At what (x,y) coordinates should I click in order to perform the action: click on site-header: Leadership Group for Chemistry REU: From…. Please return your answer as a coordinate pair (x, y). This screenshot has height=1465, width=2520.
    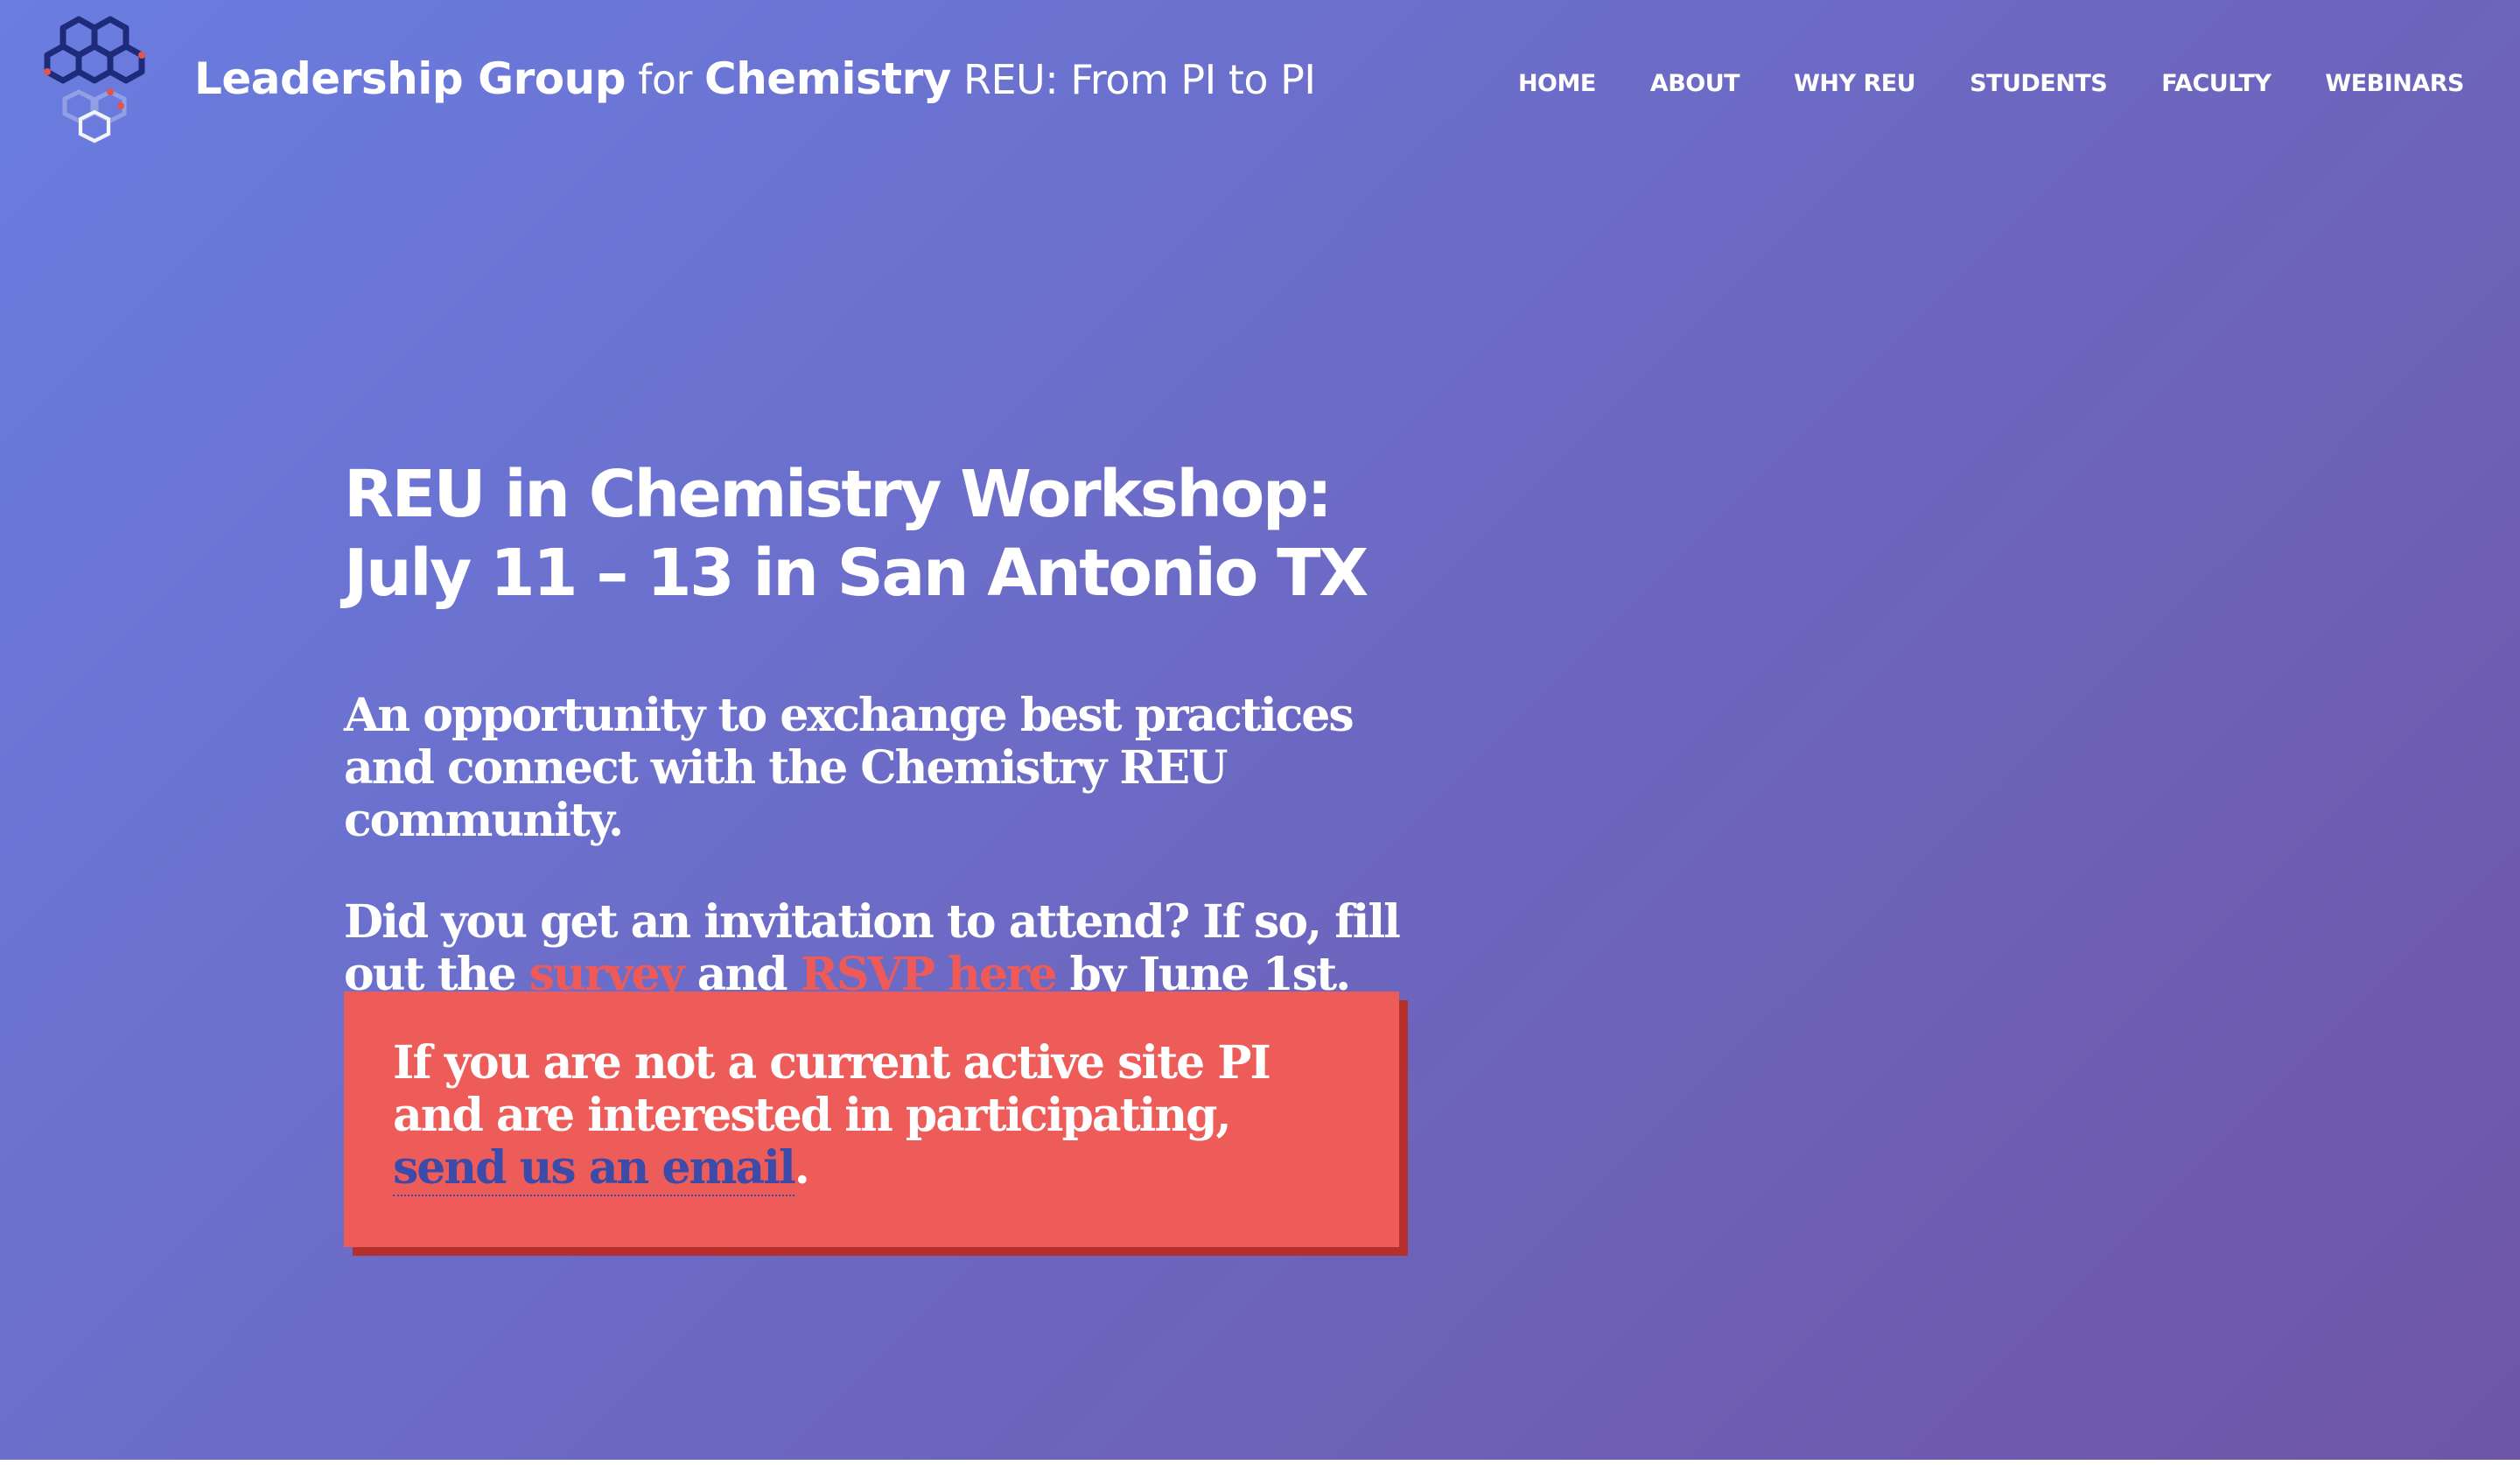
    Looking at the image, I should click on (1260, 83).